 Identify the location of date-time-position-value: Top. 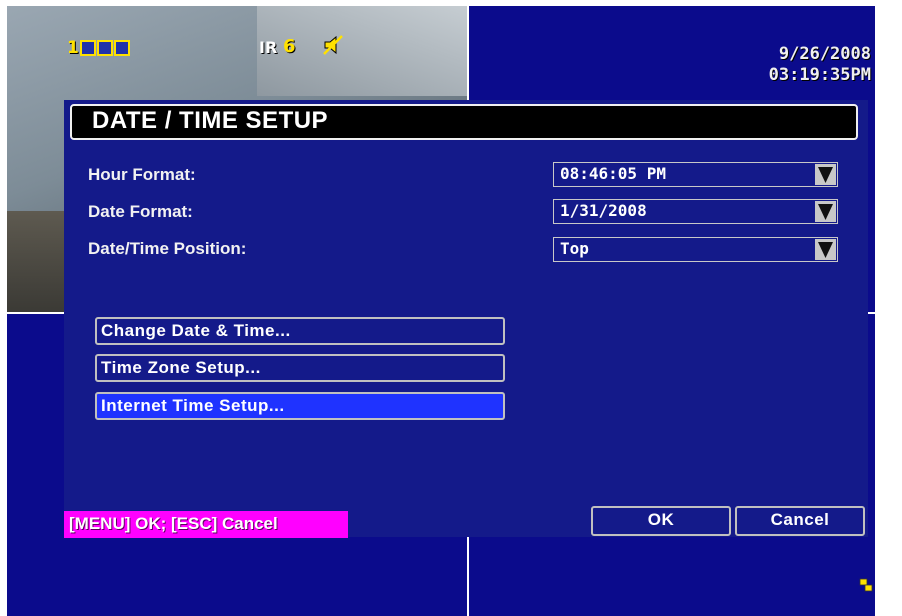
(574, 248).